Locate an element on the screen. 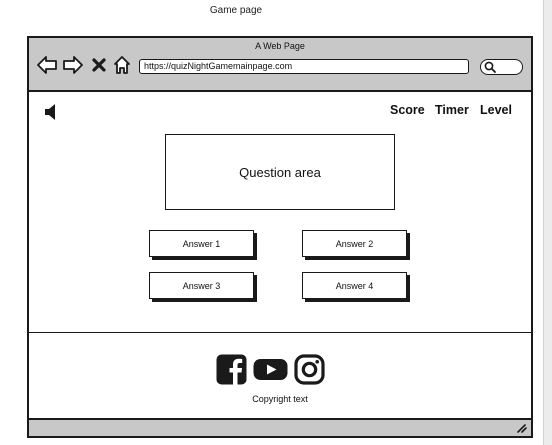 The width and height of the screenshot is (552, 445). footer-divider is located at coordinates (280, 332).